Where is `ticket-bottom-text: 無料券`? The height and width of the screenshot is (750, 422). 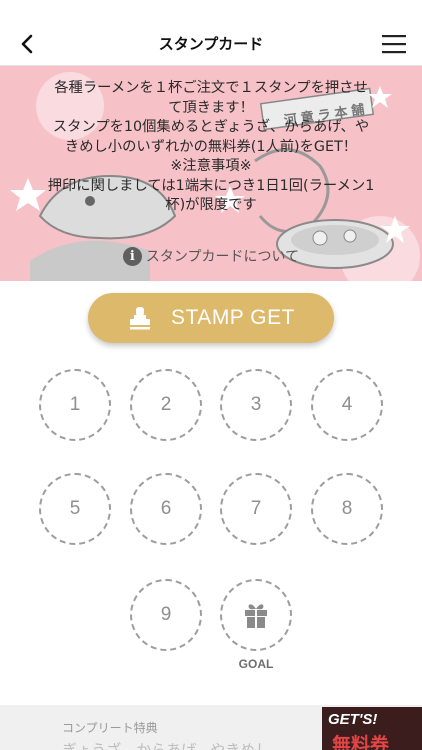
ticket-bottom-text: 無料券 is located at coordinates (361, 742).